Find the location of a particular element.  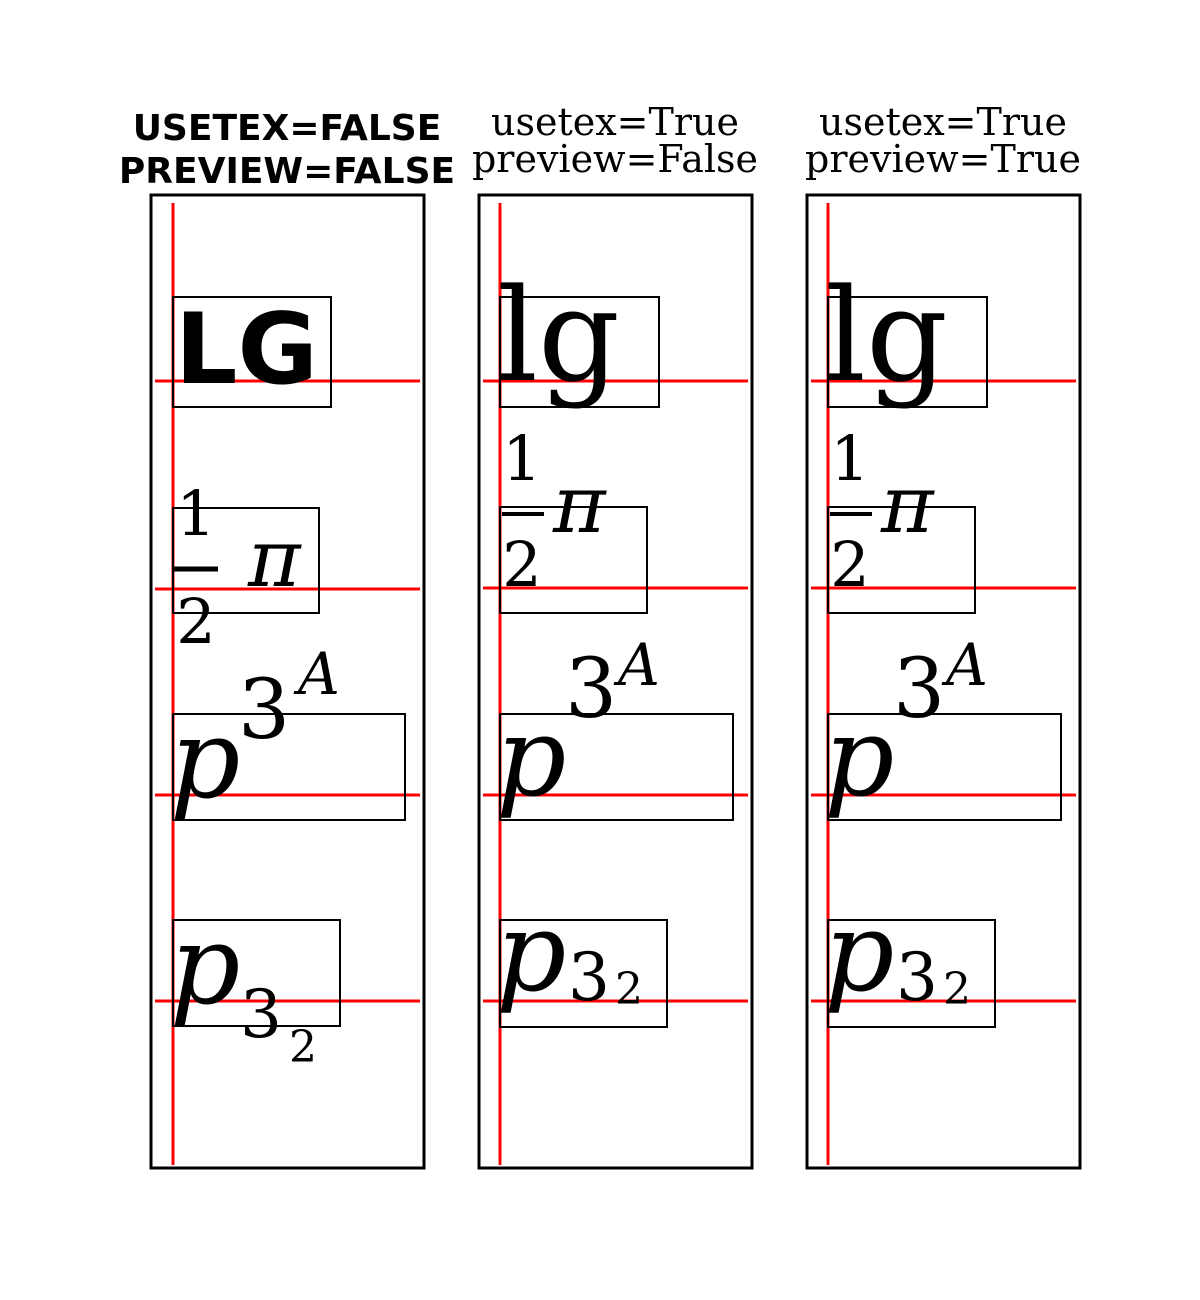

panel-2-sub-base: p is located at coordinates (531, 952).